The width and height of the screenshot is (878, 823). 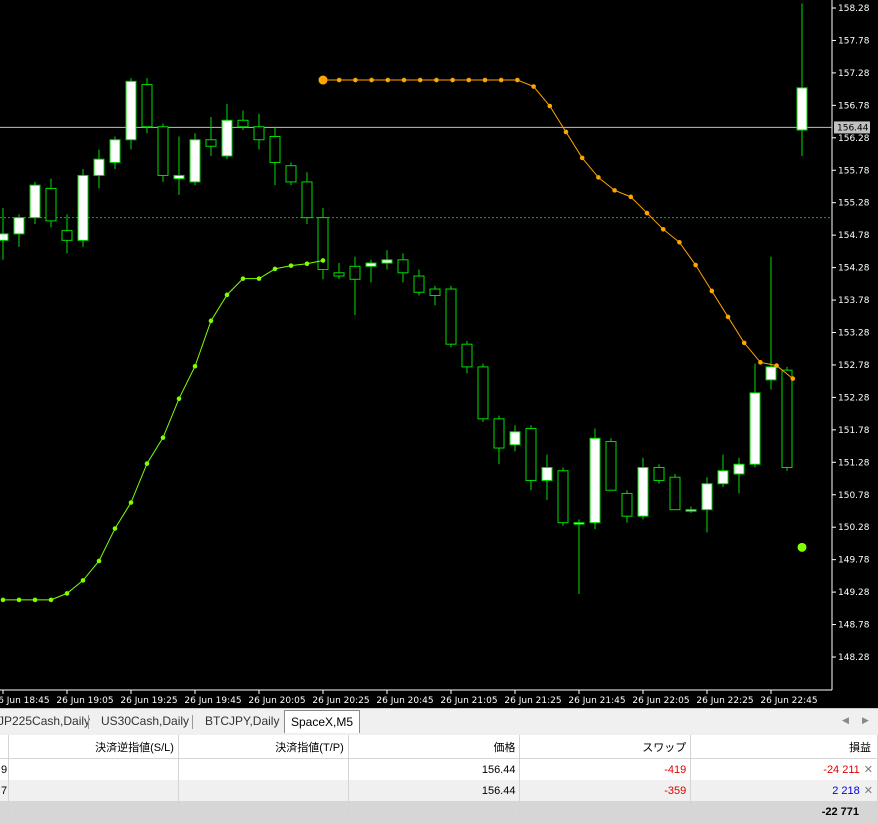 I want to click on x-tick-label: 26 Jun 20:45, so click(x=404, y=701).